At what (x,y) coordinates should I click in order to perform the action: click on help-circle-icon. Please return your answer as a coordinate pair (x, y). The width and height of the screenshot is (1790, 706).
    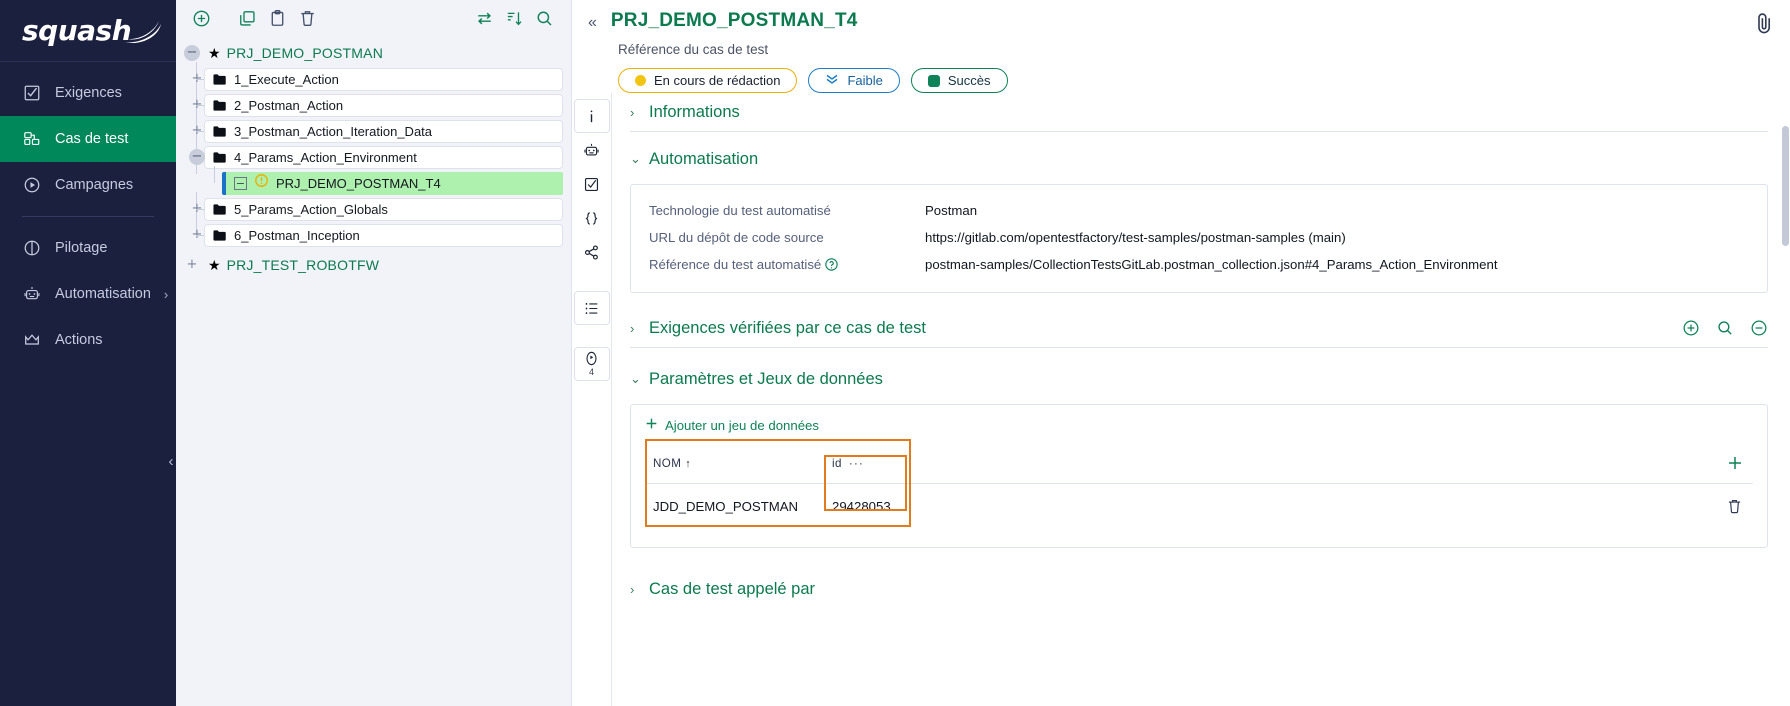
    Looking at the image, I should click on (832, 264).